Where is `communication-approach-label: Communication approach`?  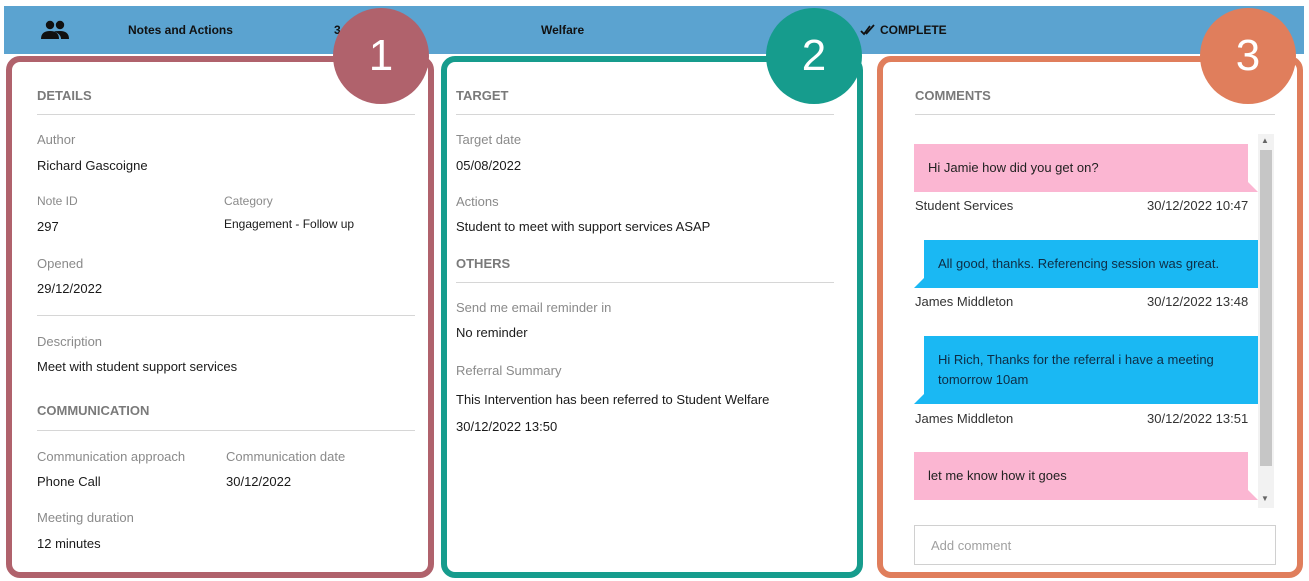
communication-approach-label: Communication approach is located at coordinates (111, 456).